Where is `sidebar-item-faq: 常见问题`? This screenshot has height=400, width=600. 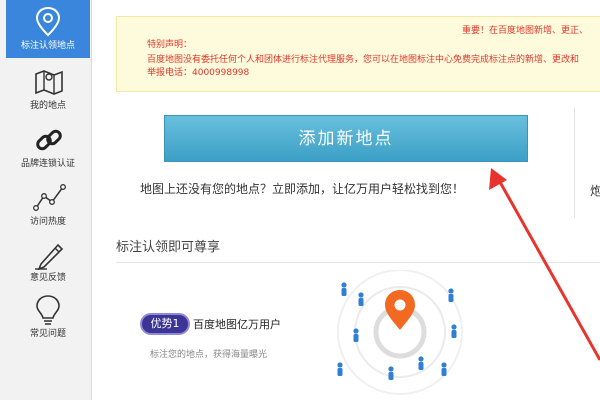 sidebar-item-faq: 常见问题 is located at coordinates (48, 317).